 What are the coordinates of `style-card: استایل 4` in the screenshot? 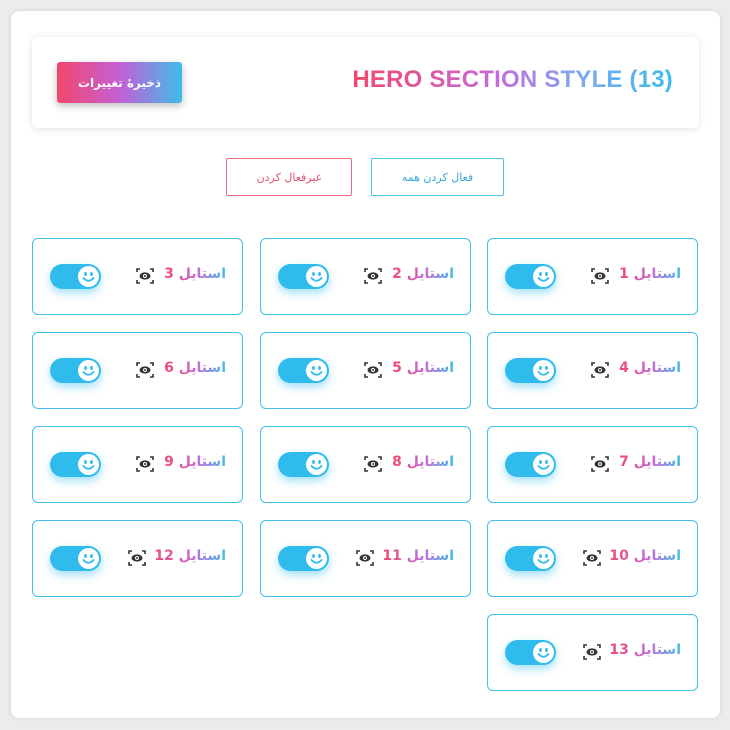 It's located at (592, 370).